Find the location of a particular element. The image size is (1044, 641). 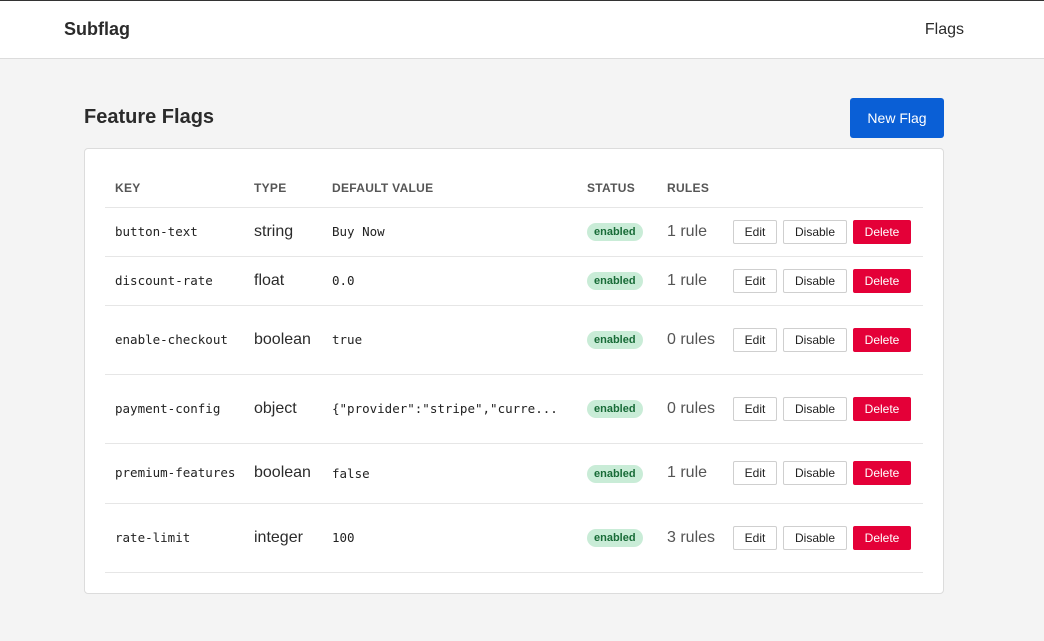

flag-key: button-text is located at coordinates (174, 232).